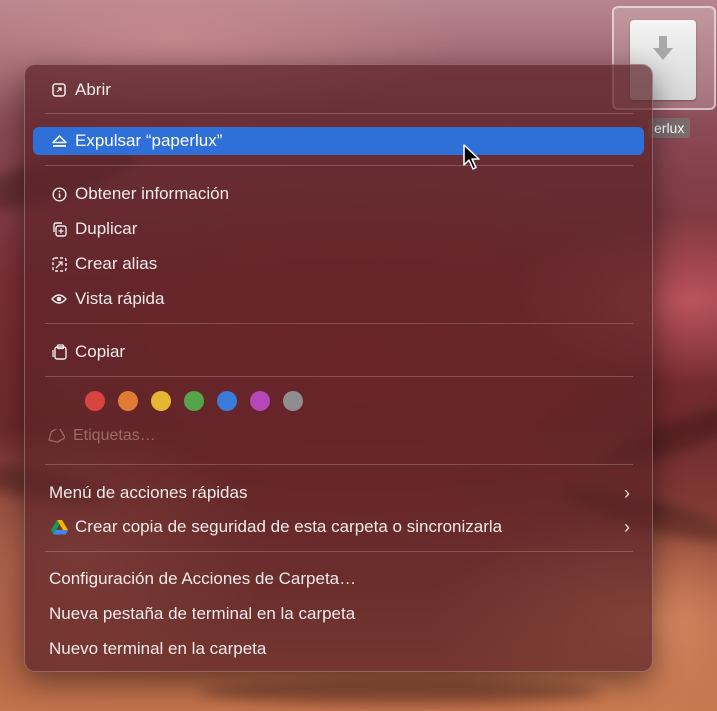 The image size is (717, 711). I want to click on menu-item-label: Obtener información, so click(152, 193).